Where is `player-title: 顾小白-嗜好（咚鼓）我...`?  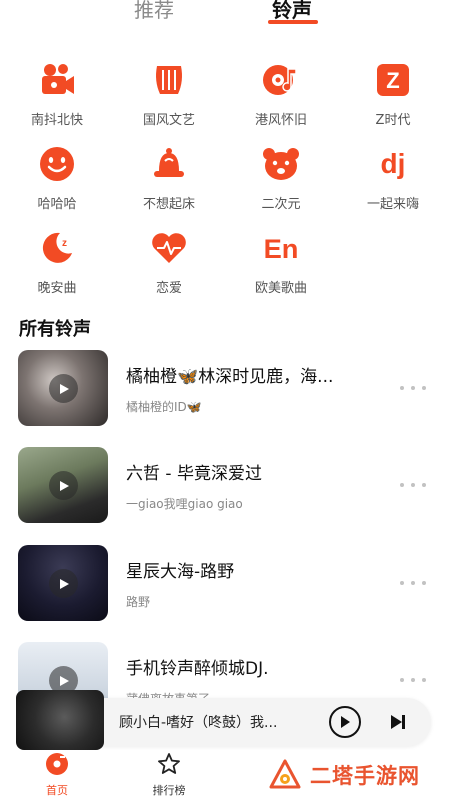 player-title: 顾小白-嗜好（咚鼓）我... is located at coordinates (198, 723).